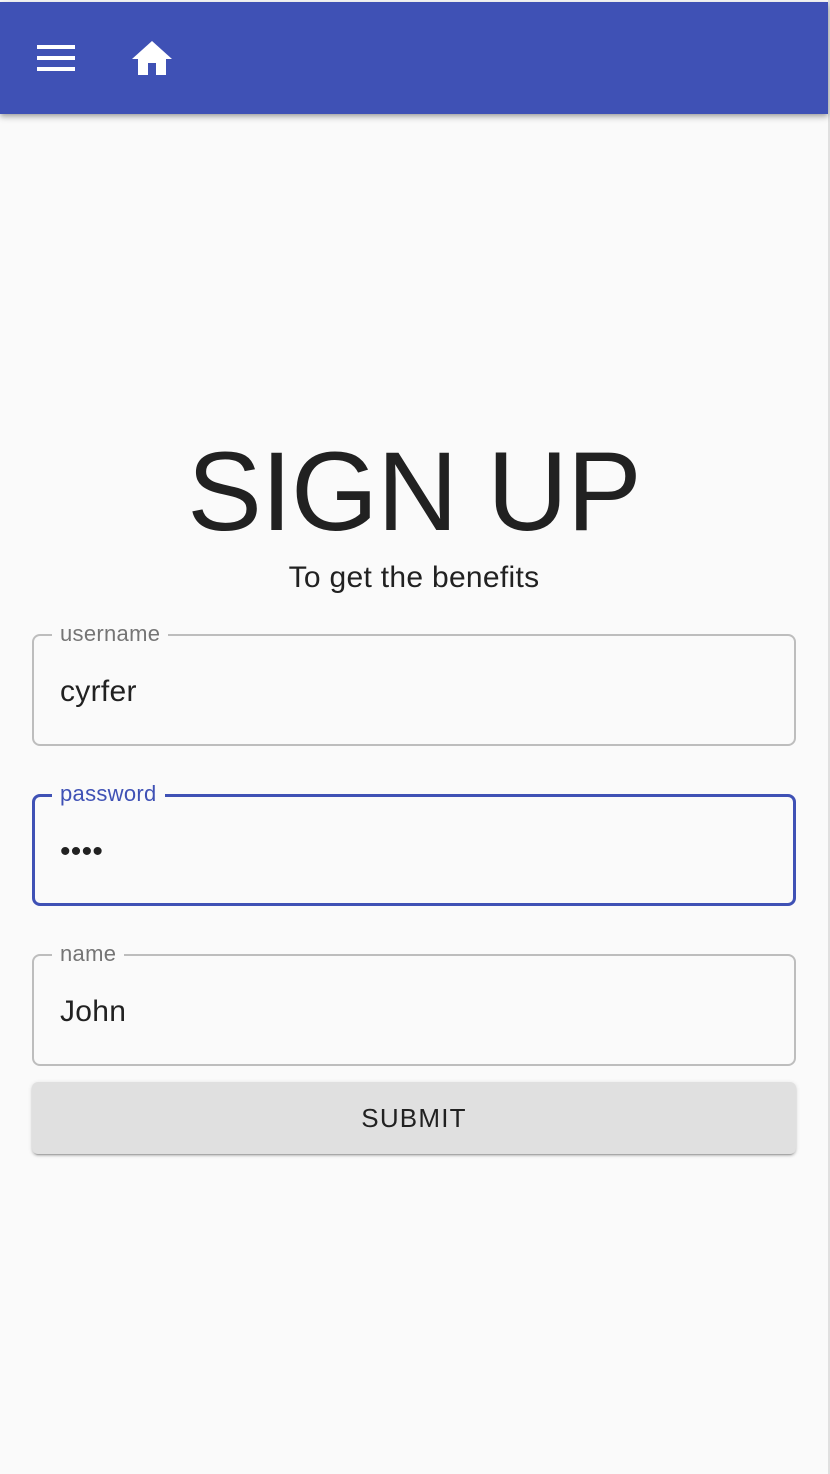 The image size is (830, 1474). I want to click on username-field: username cyrfer, so click(414, 682).